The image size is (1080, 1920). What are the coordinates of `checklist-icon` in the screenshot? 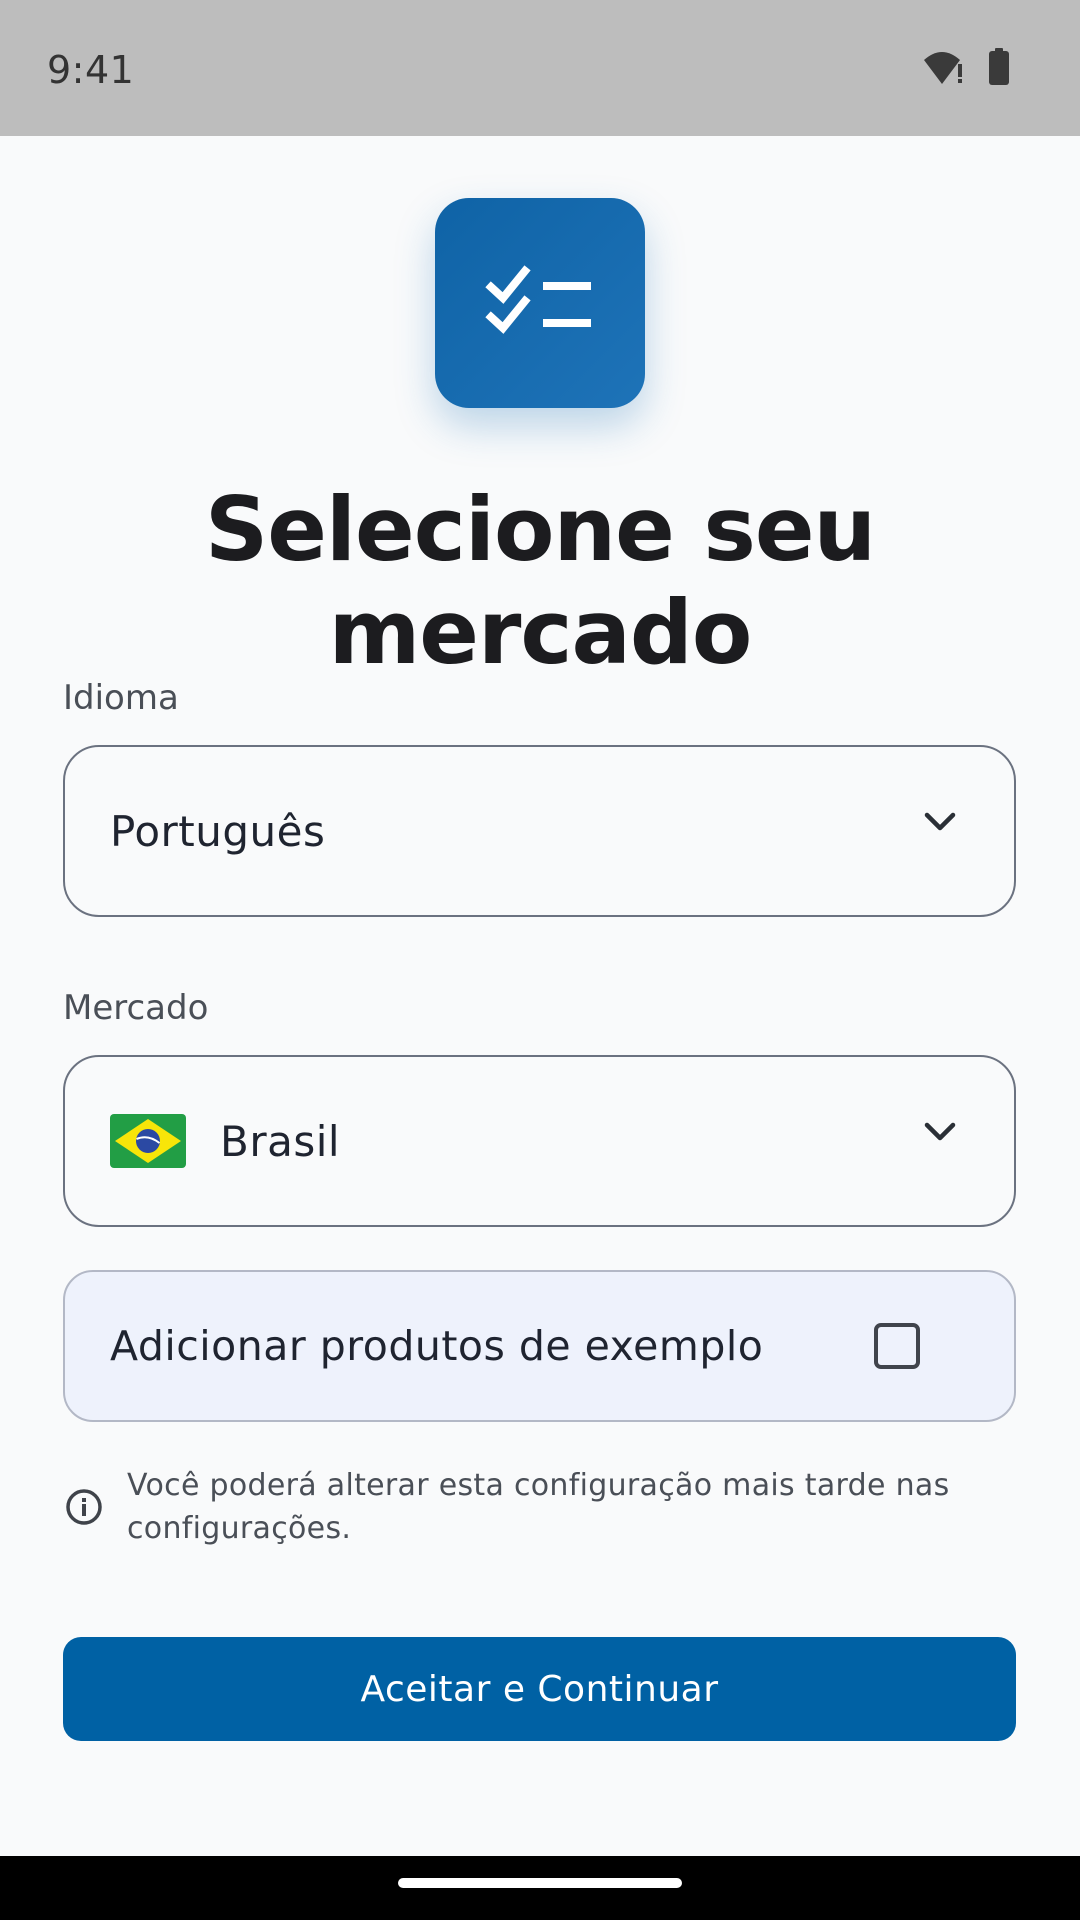 It's located at (540, 303).